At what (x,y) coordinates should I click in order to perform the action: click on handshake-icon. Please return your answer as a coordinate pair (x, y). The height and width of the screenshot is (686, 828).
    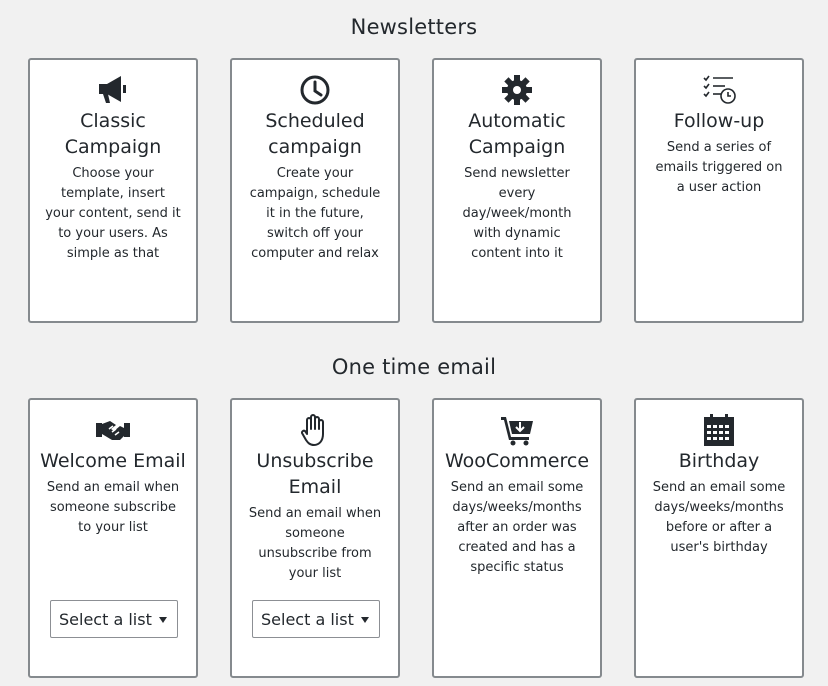
    Looking at the image, I should click on (113, 430).